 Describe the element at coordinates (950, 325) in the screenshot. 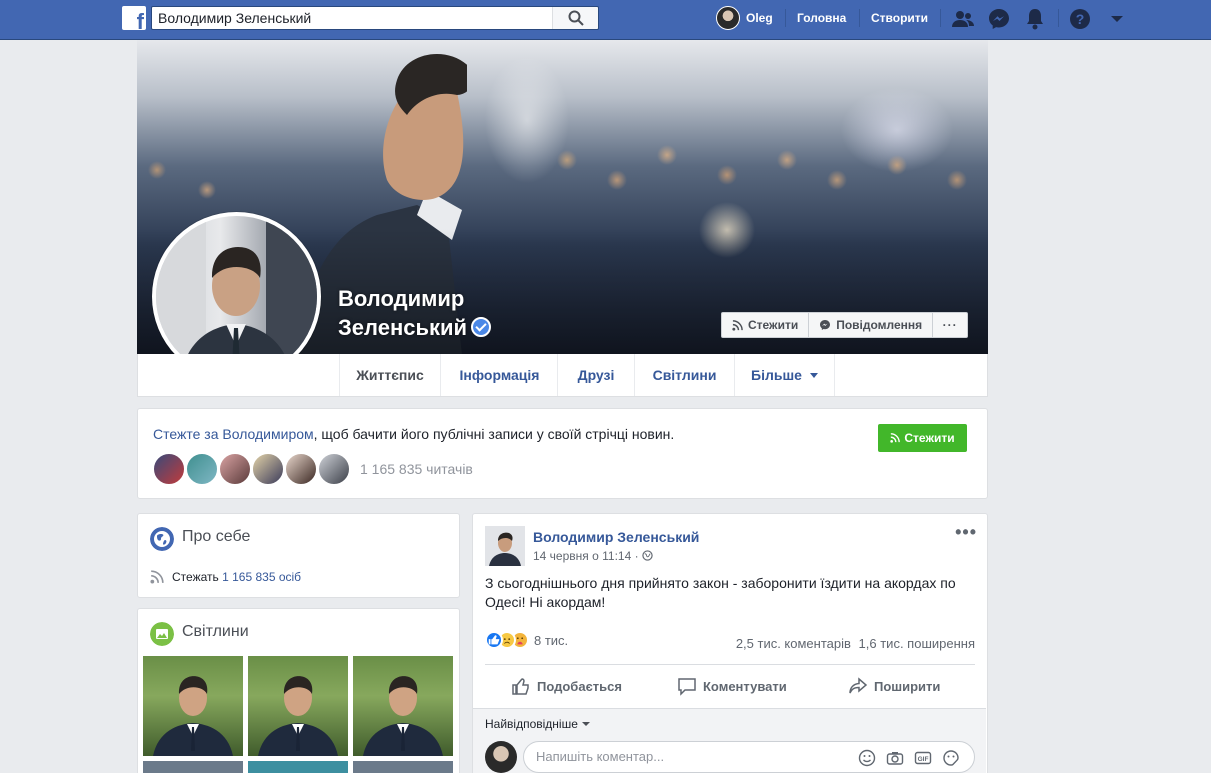

I see `more-options-button: ···` at that location.